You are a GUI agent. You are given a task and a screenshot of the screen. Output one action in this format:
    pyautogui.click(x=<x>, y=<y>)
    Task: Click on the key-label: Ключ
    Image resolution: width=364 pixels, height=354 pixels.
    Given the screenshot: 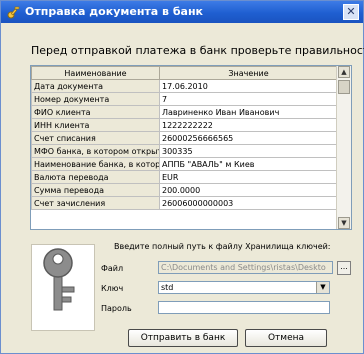 What is the action you would take?
    pyautogui.click(x=112, y=288)
    